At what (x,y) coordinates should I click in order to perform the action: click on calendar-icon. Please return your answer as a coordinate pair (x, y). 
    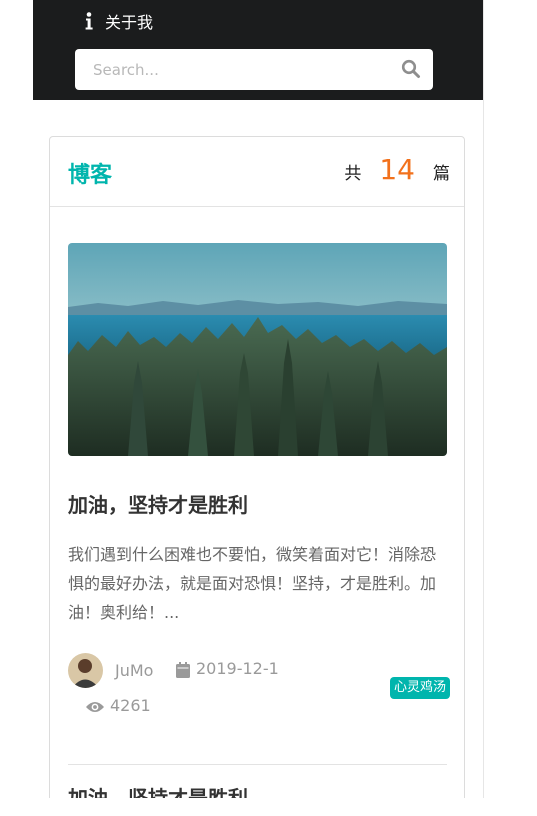
    Looking at the image, I should click on (183, 670).